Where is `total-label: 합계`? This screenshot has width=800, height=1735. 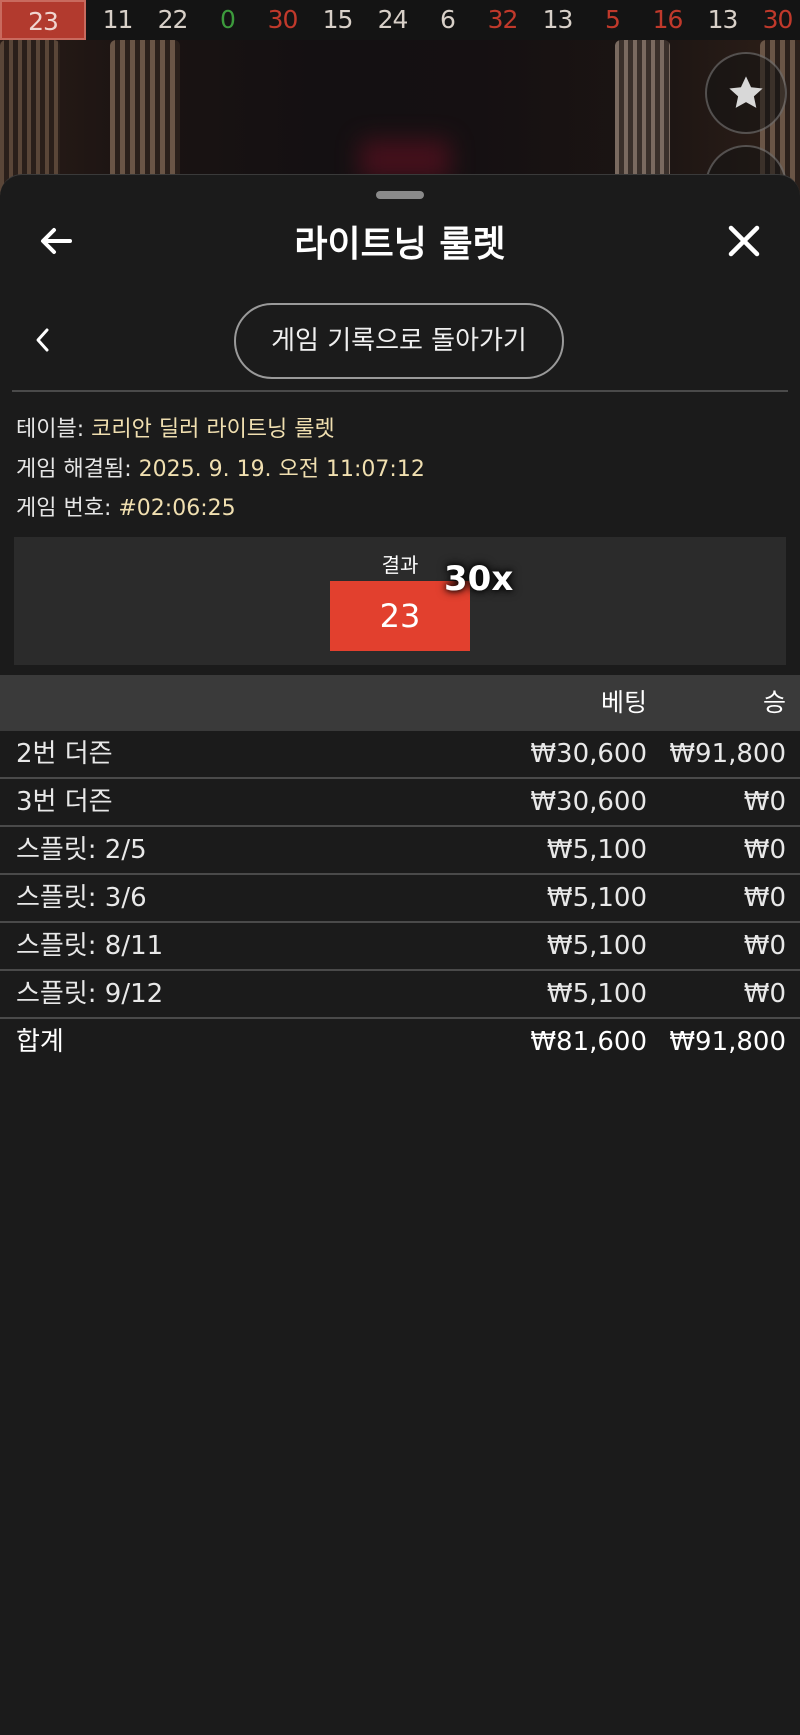
total-label: 합계 is located at coordinates (40, 1042).